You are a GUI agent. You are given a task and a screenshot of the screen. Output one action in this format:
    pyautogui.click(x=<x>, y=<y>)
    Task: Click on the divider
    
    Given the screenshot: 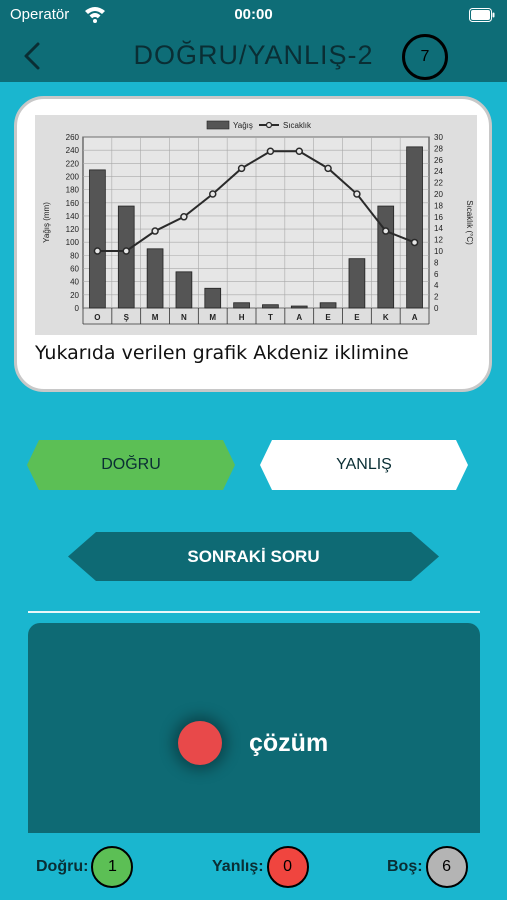 What is the action you would take?
    pyautogui.click(x=254, y=612)
    